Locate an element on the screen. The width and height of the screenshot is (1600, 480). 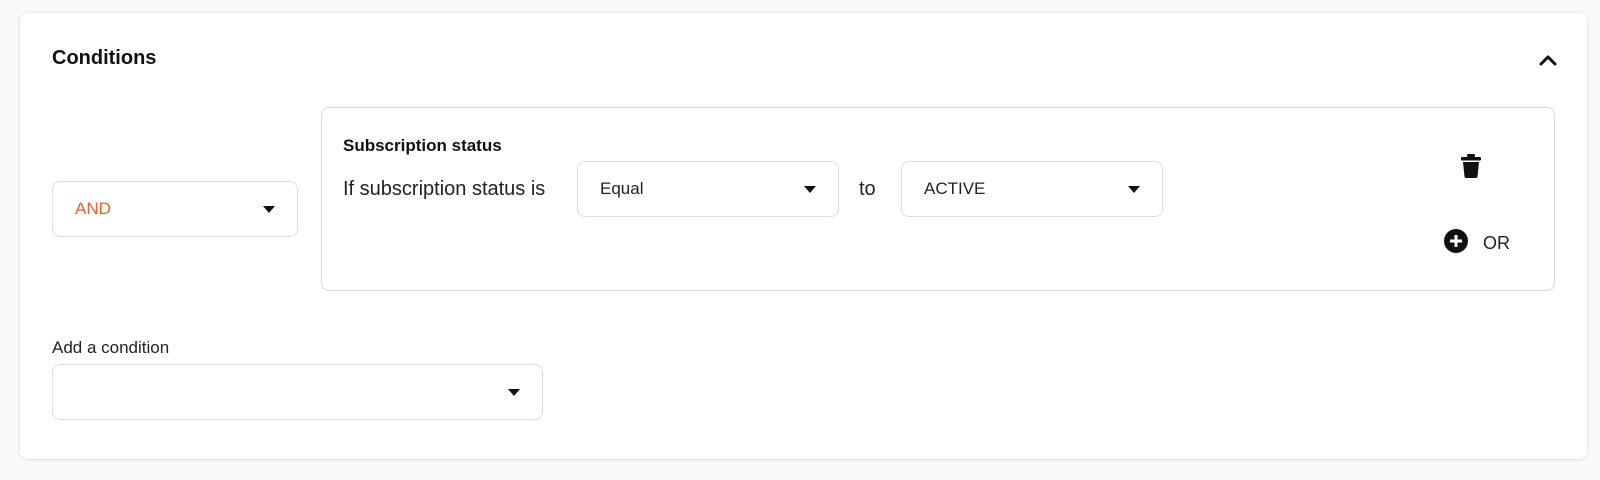
operator-value: Equal is located at coordinates (622, 188).